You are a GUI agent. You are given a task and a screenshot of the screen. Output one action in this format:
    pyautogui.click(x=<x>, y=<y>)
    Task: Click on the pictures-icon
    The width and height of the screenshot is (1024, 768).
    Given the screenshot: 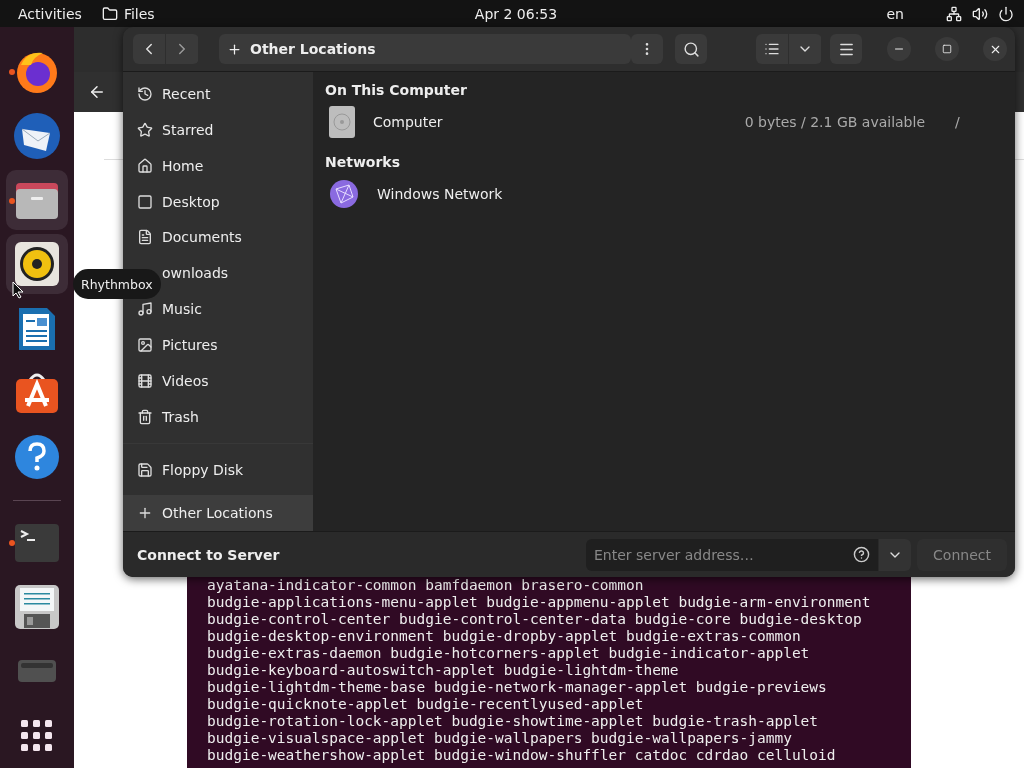 What is the action you would take?
    pyautogui.click(x=145, y=345)
    